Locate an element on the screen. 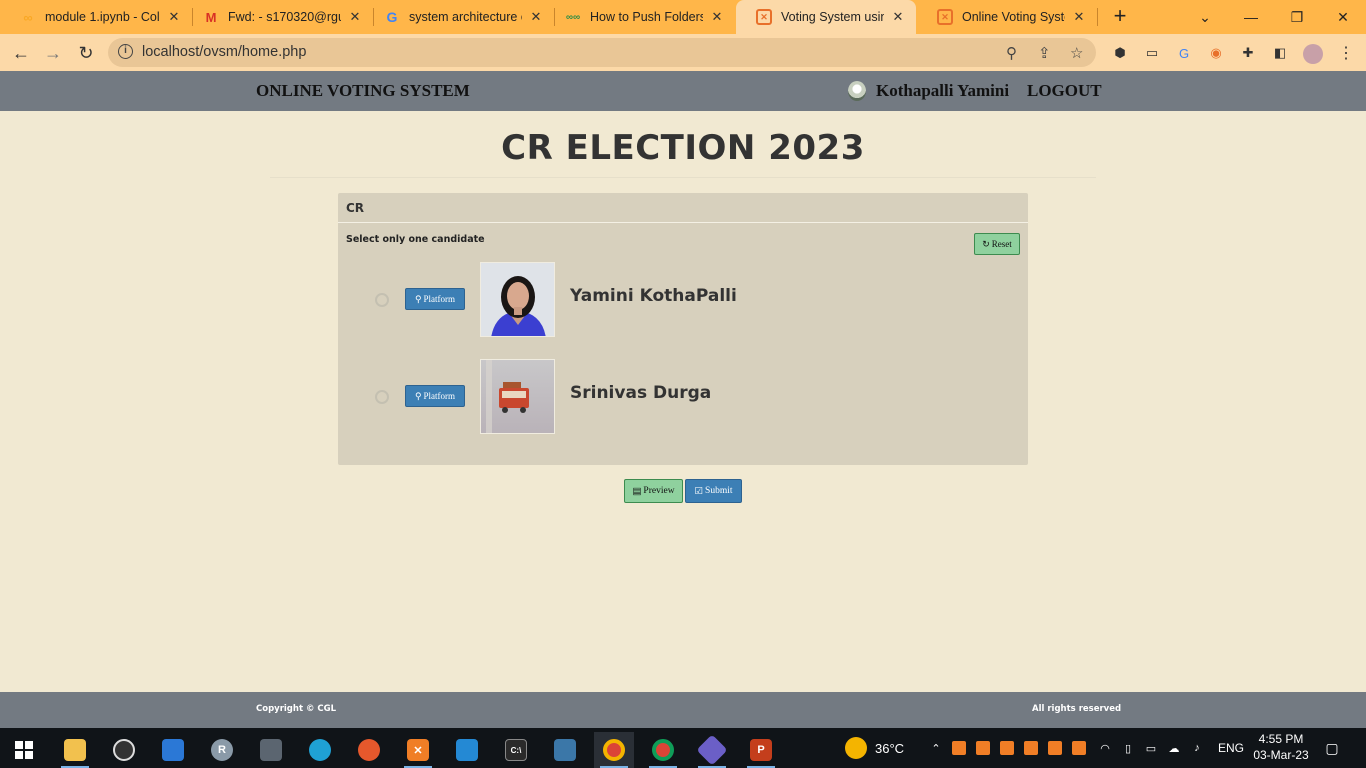  logout-link: LOGOUT is located at coordinates (1064, 91).